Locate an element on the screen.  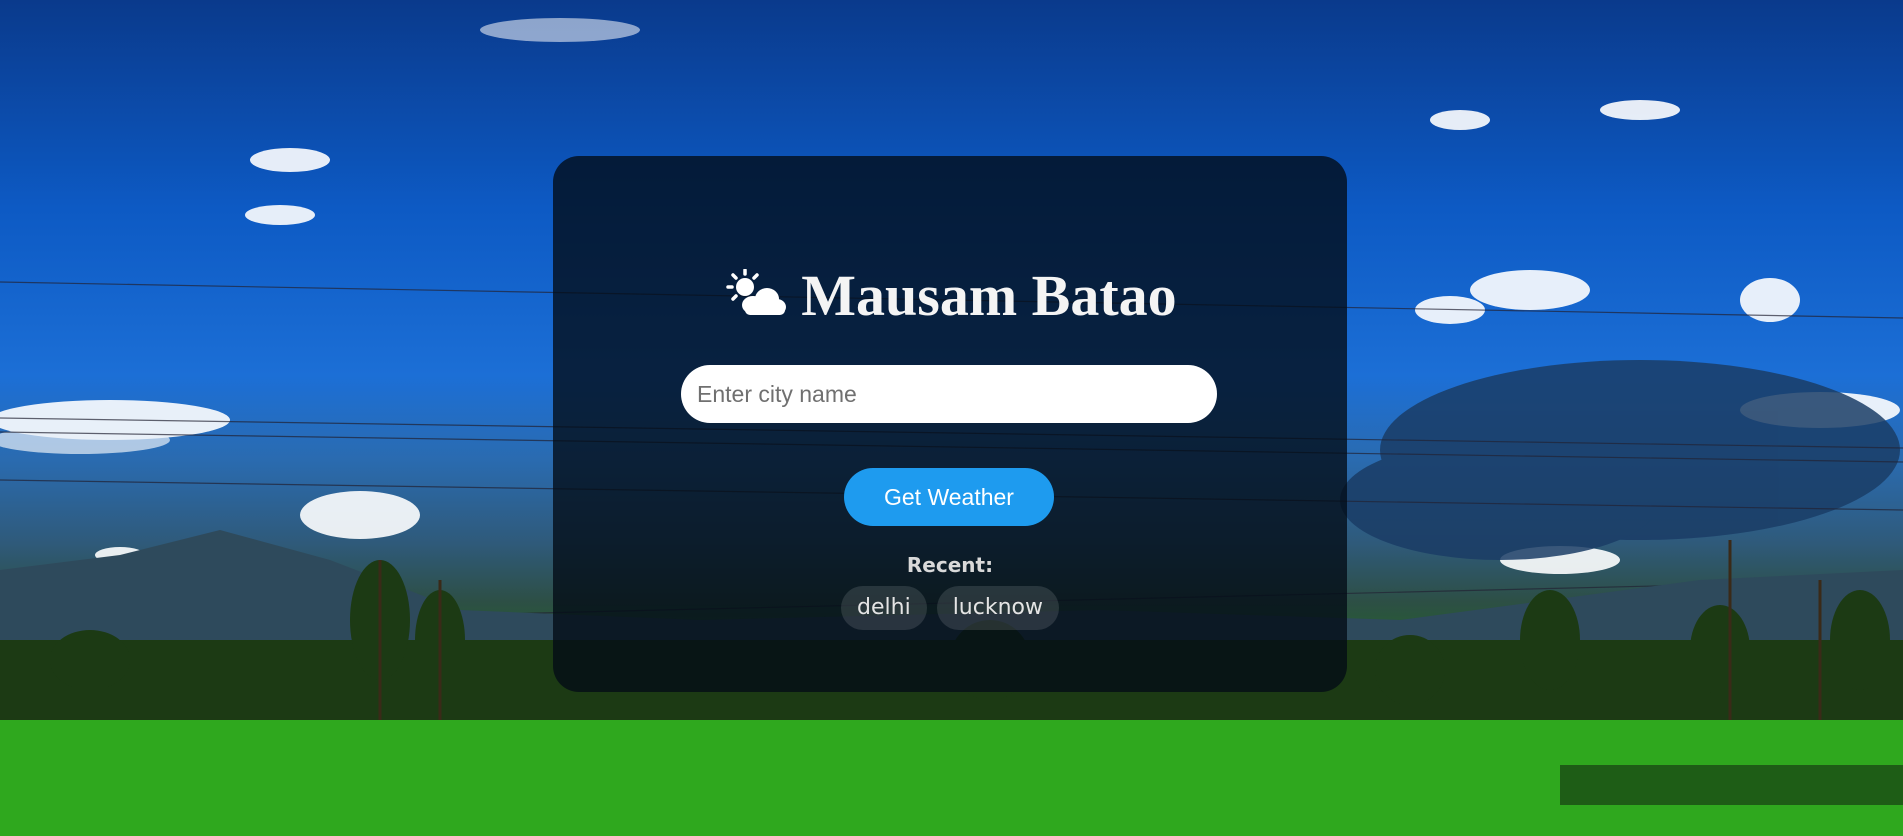
page-title: Mausam Batao is located at coordinates (950, 296).